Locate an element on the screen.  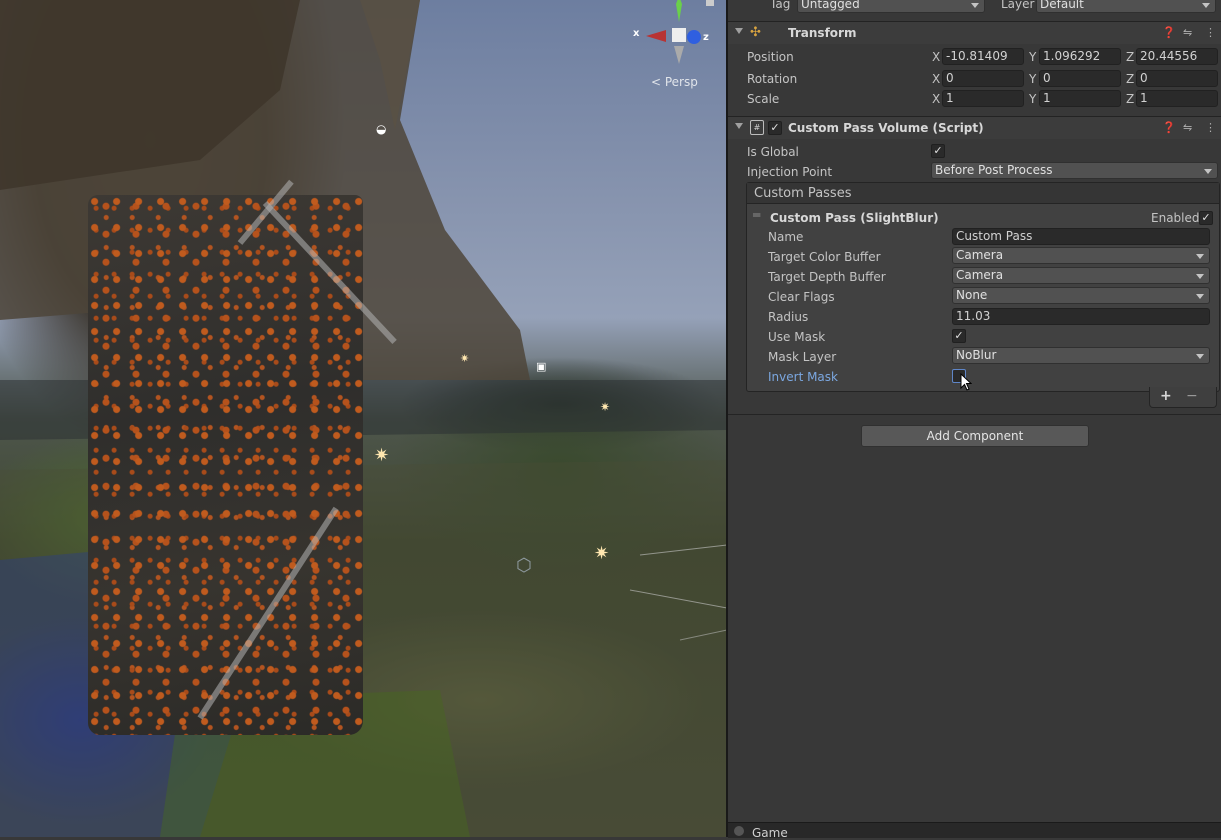
layer-dropdown: Default is located at coordinates (1126, 6).